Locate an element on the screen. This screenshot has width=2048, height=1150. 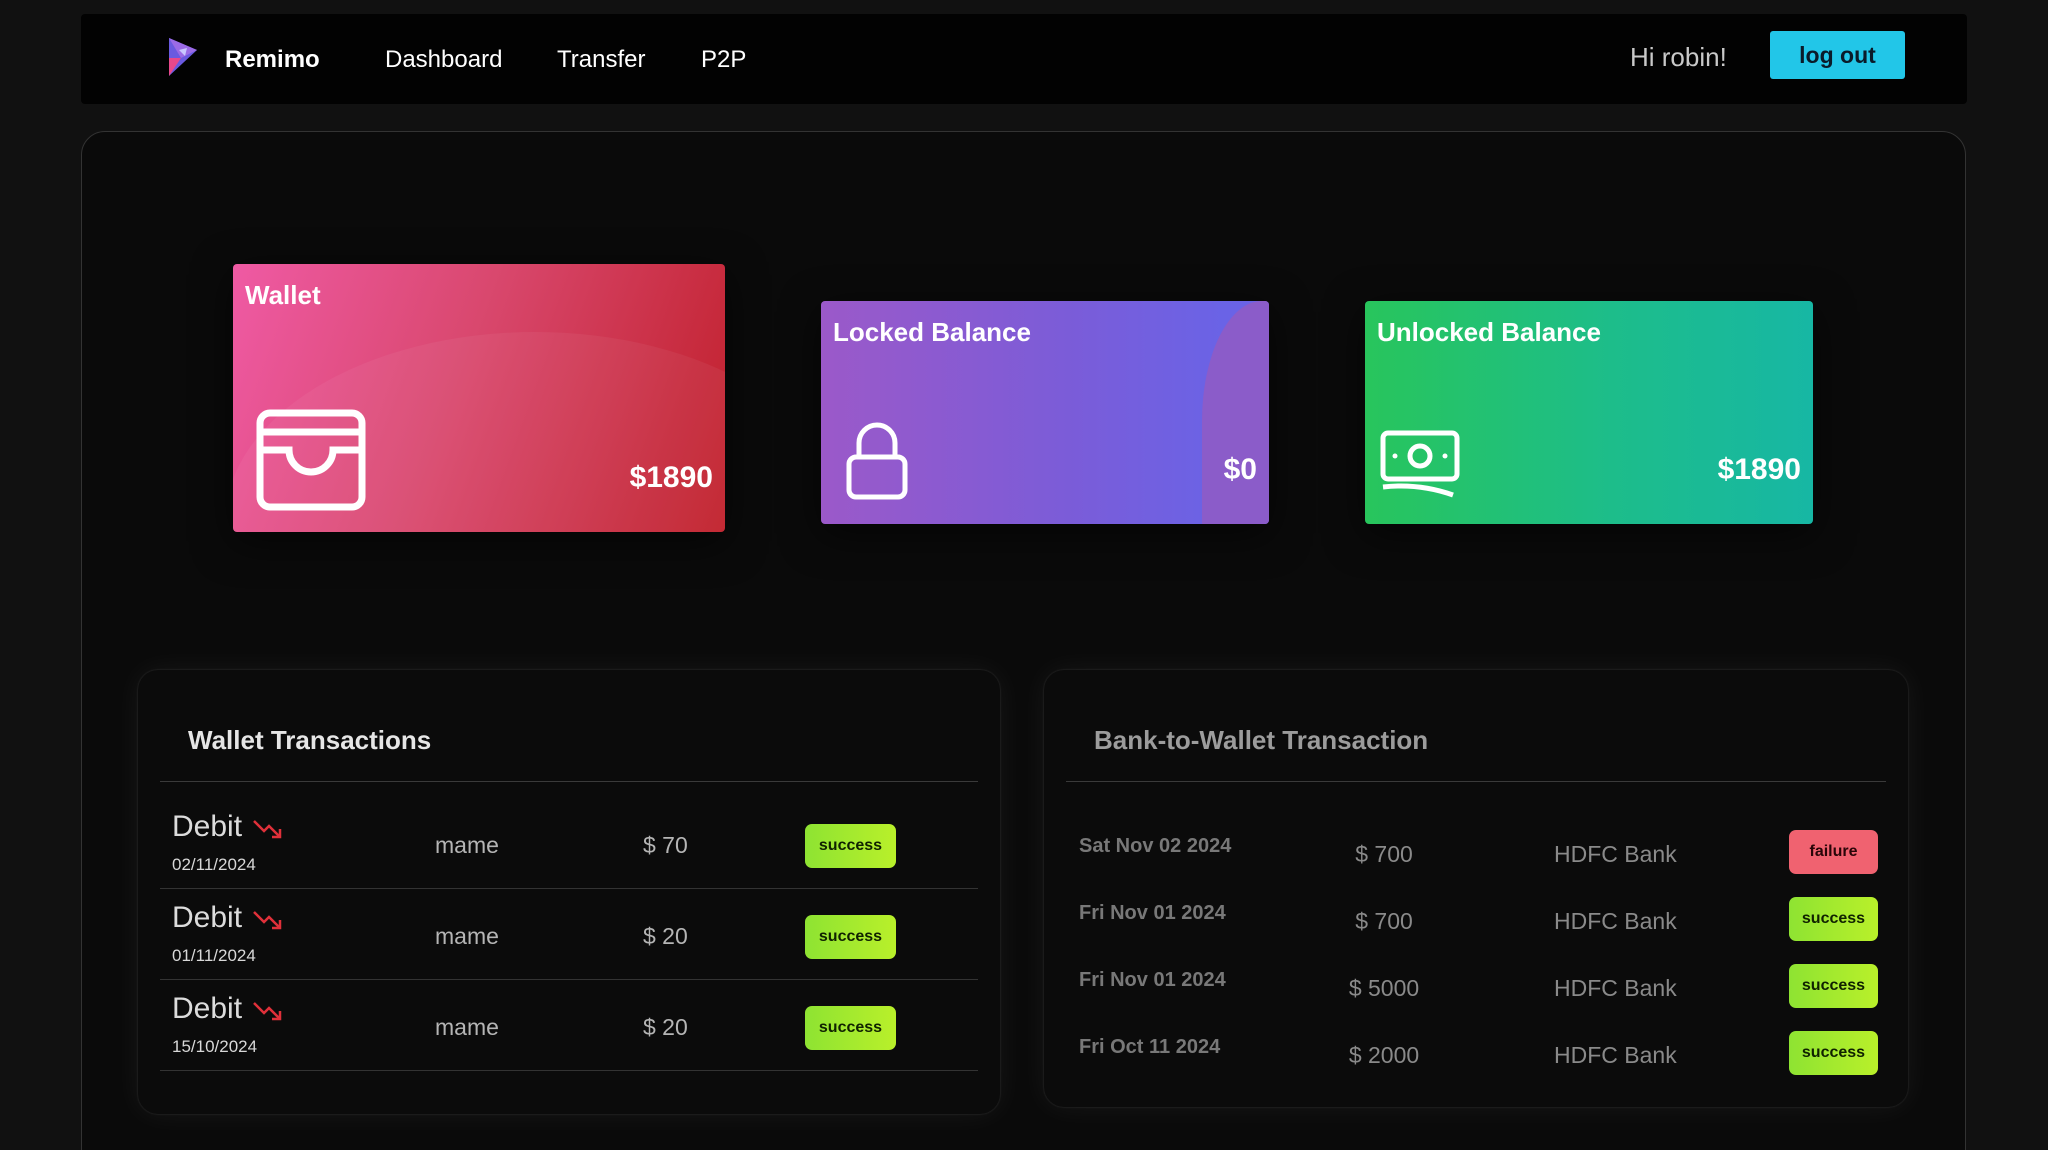
transaction-date: 15/10/2024 is located at coordinates (215, 1046).